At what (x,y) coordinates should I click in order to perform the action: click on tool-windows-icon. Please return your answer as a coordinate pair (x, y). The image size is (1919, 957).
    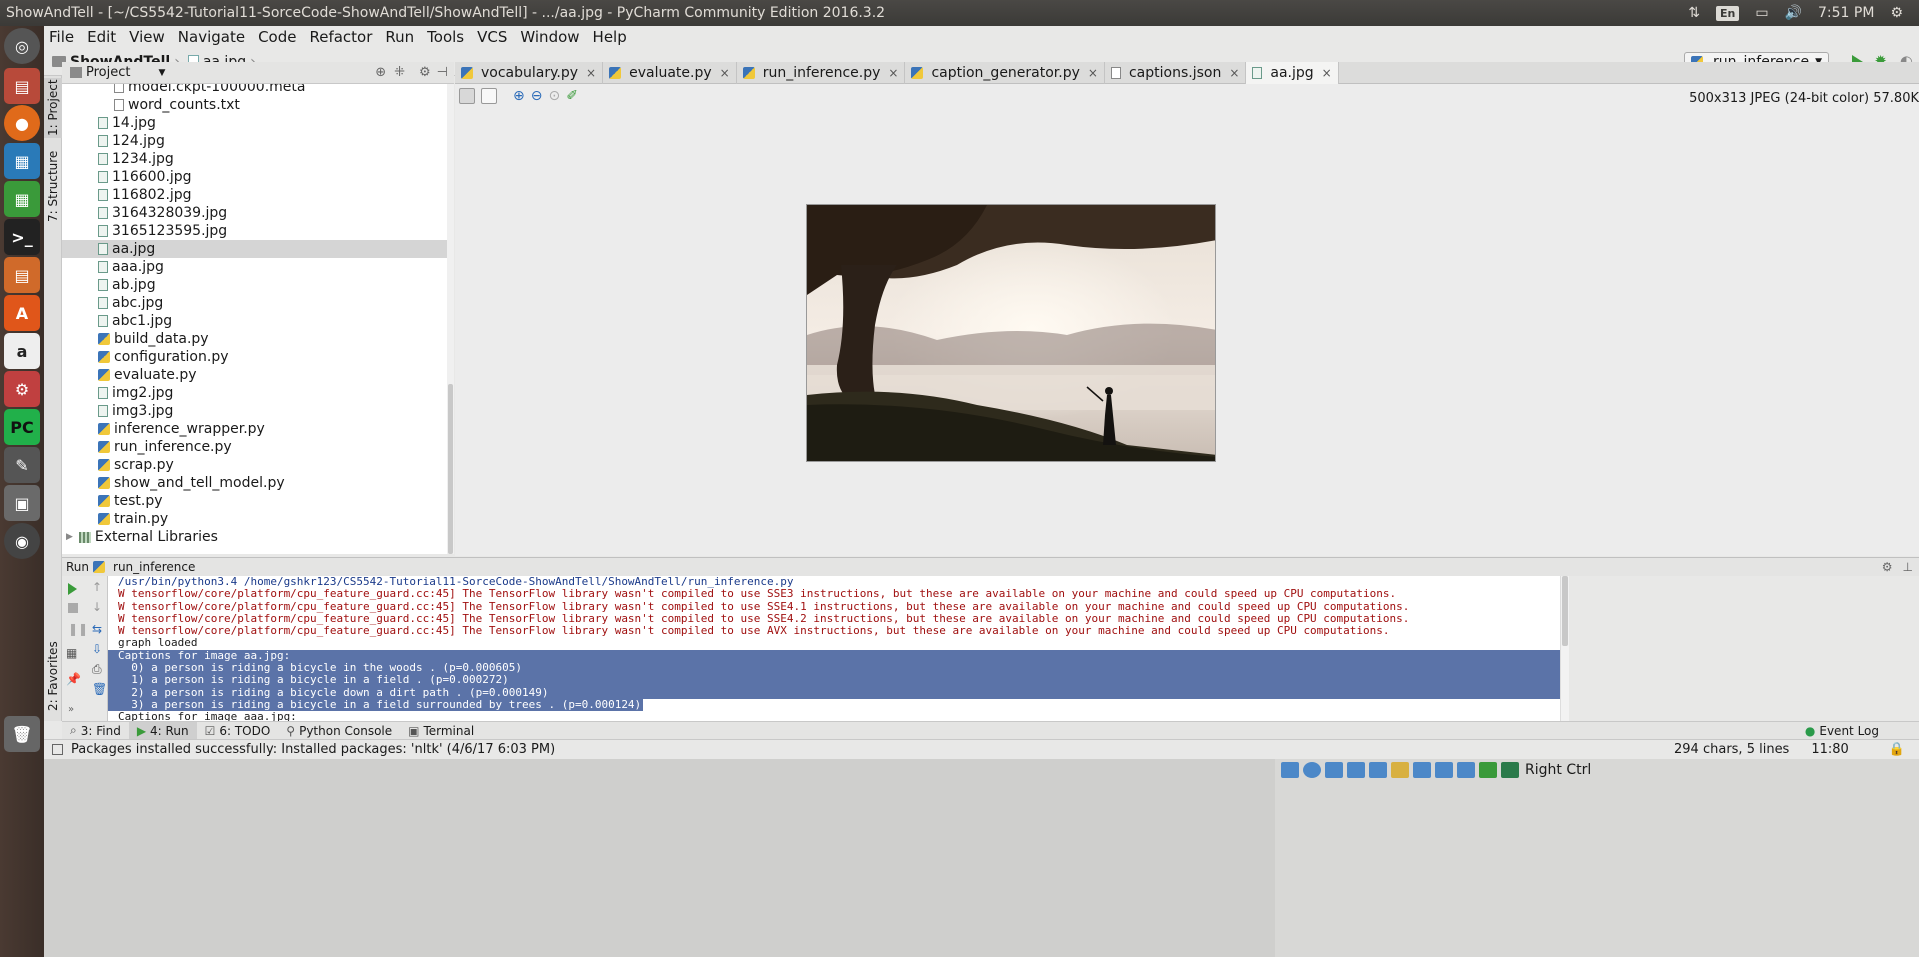
    Looking at the image, I should click on (57, 749).